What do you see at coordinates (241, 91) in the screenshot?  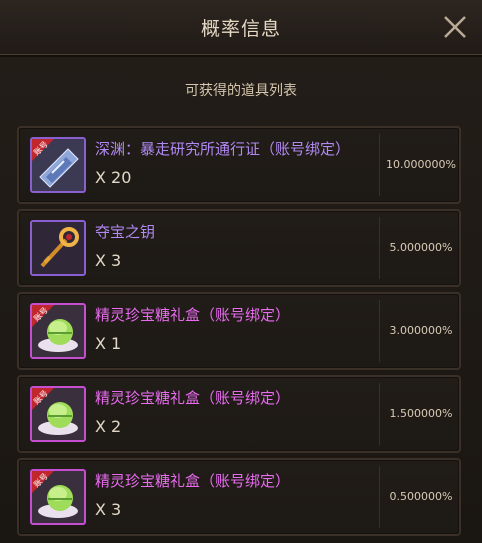 I see `item-list-heading: 可获得的道具列表` at bounding box center [241, 91].